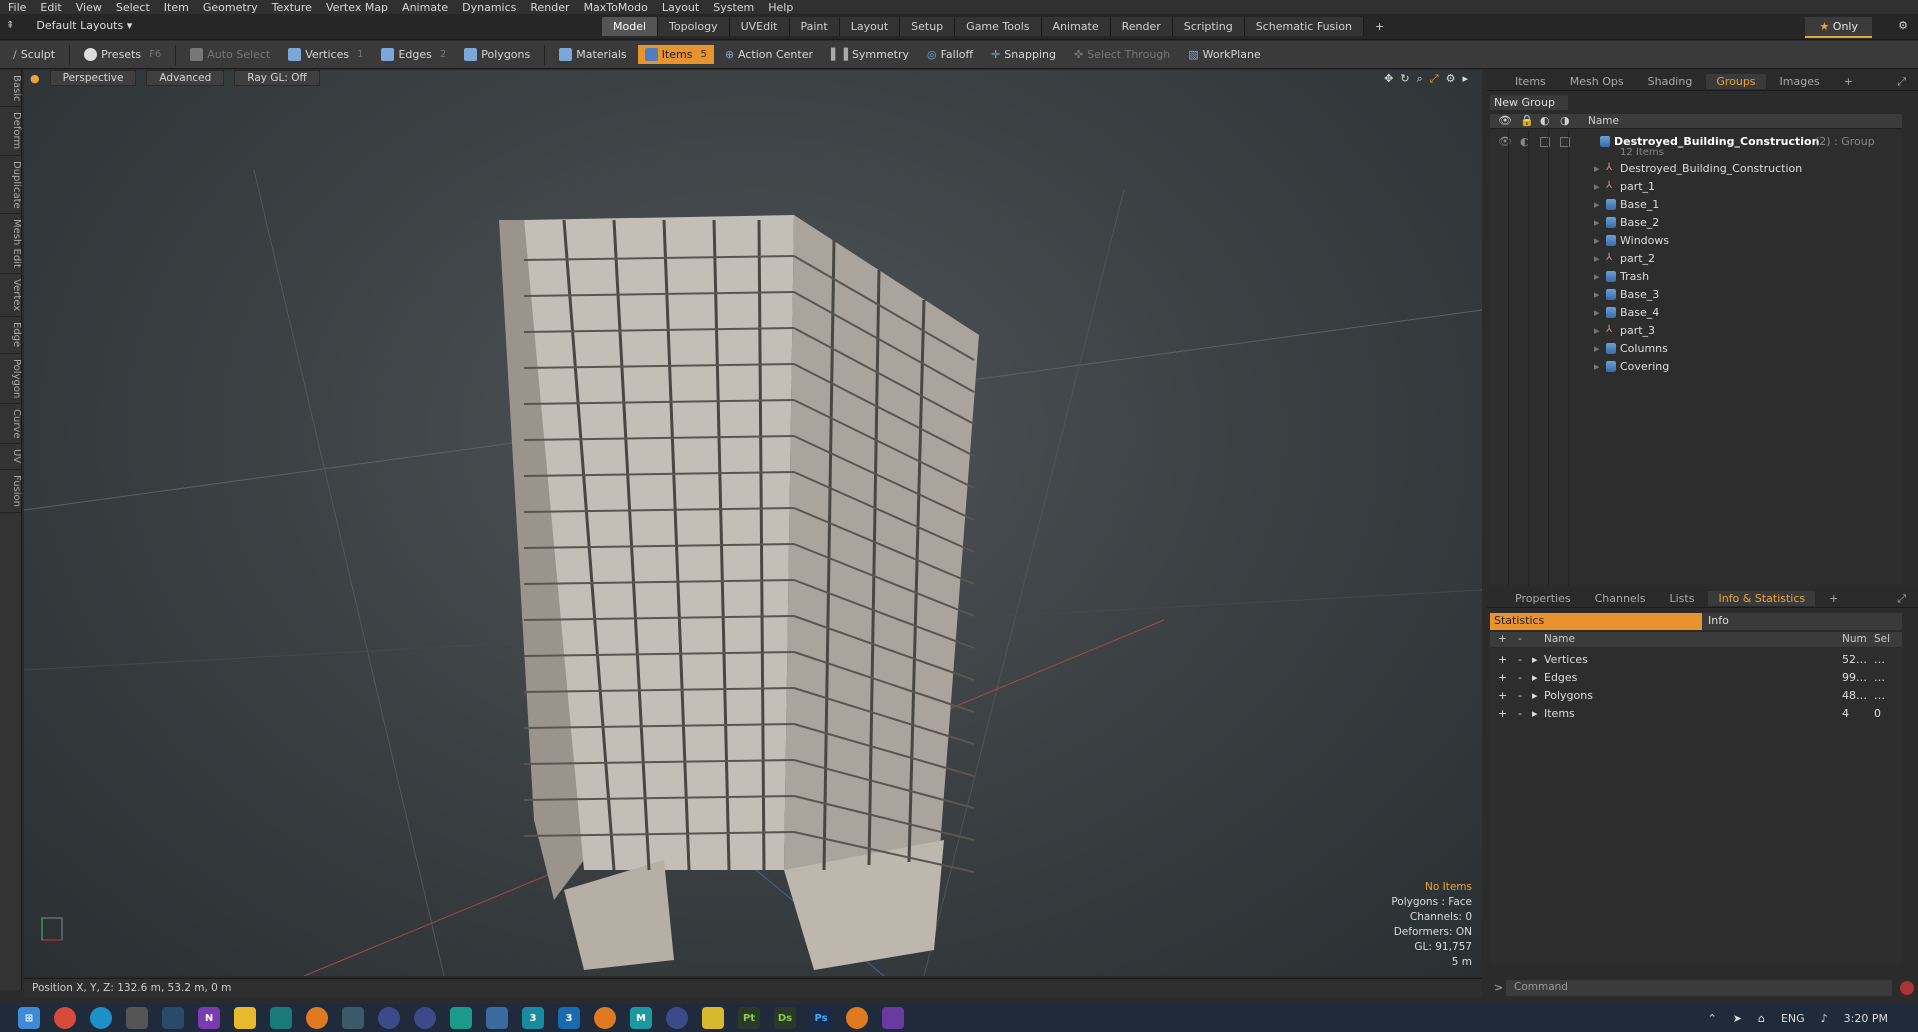  What do you see at coordinates (1434, 79) in the screenshot?
I see `fit-view-icon: ⤢` at bounding box center [1434, 79].